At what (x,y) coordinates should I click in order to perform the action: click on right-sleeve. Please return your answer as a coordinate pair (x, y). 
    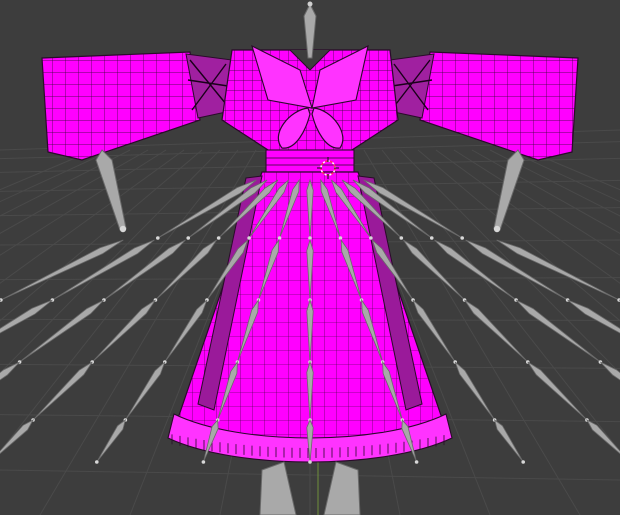
    Looking at the image, I should click on (484, 106).